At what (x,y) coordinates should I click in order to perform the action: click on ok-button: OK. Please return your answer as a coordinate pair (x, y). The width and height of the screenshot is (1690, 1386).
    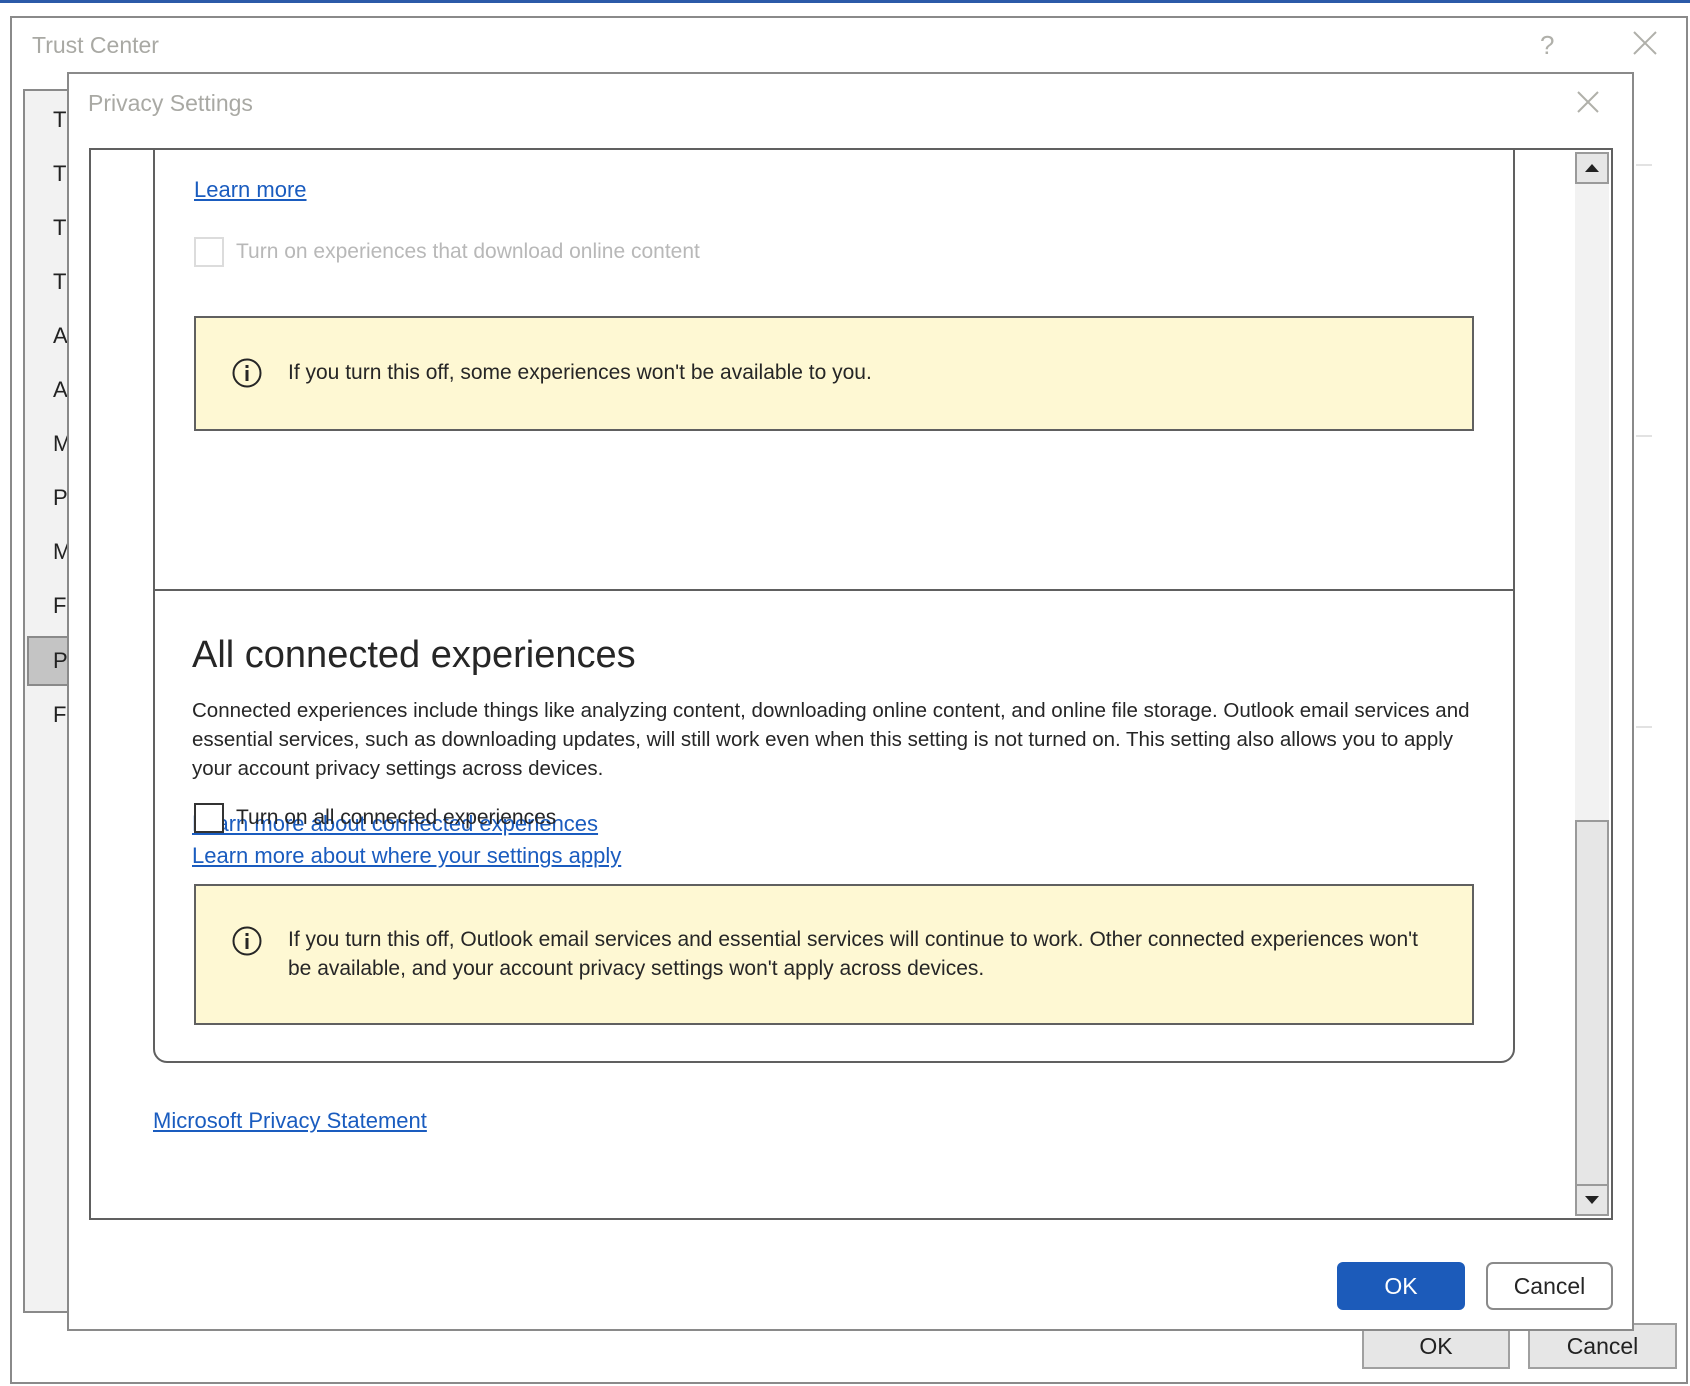
    Looking at the image, I should click on (1401, 1286).